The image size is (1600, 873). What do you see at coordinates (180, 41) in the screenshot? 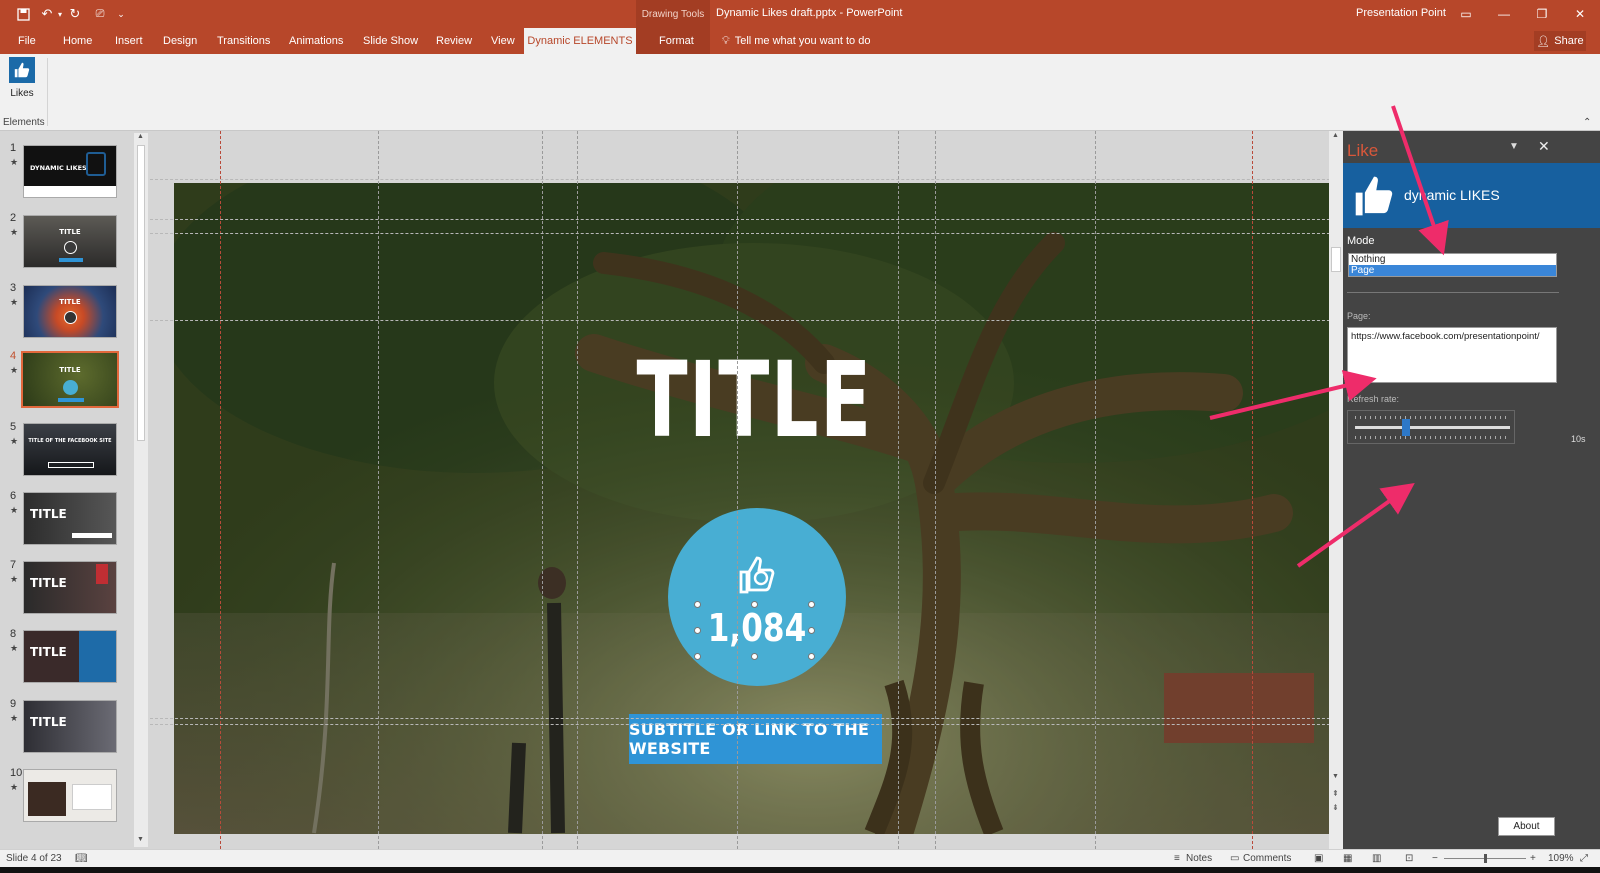
I see `tab-design: Design` at bounding box center [180, 41].